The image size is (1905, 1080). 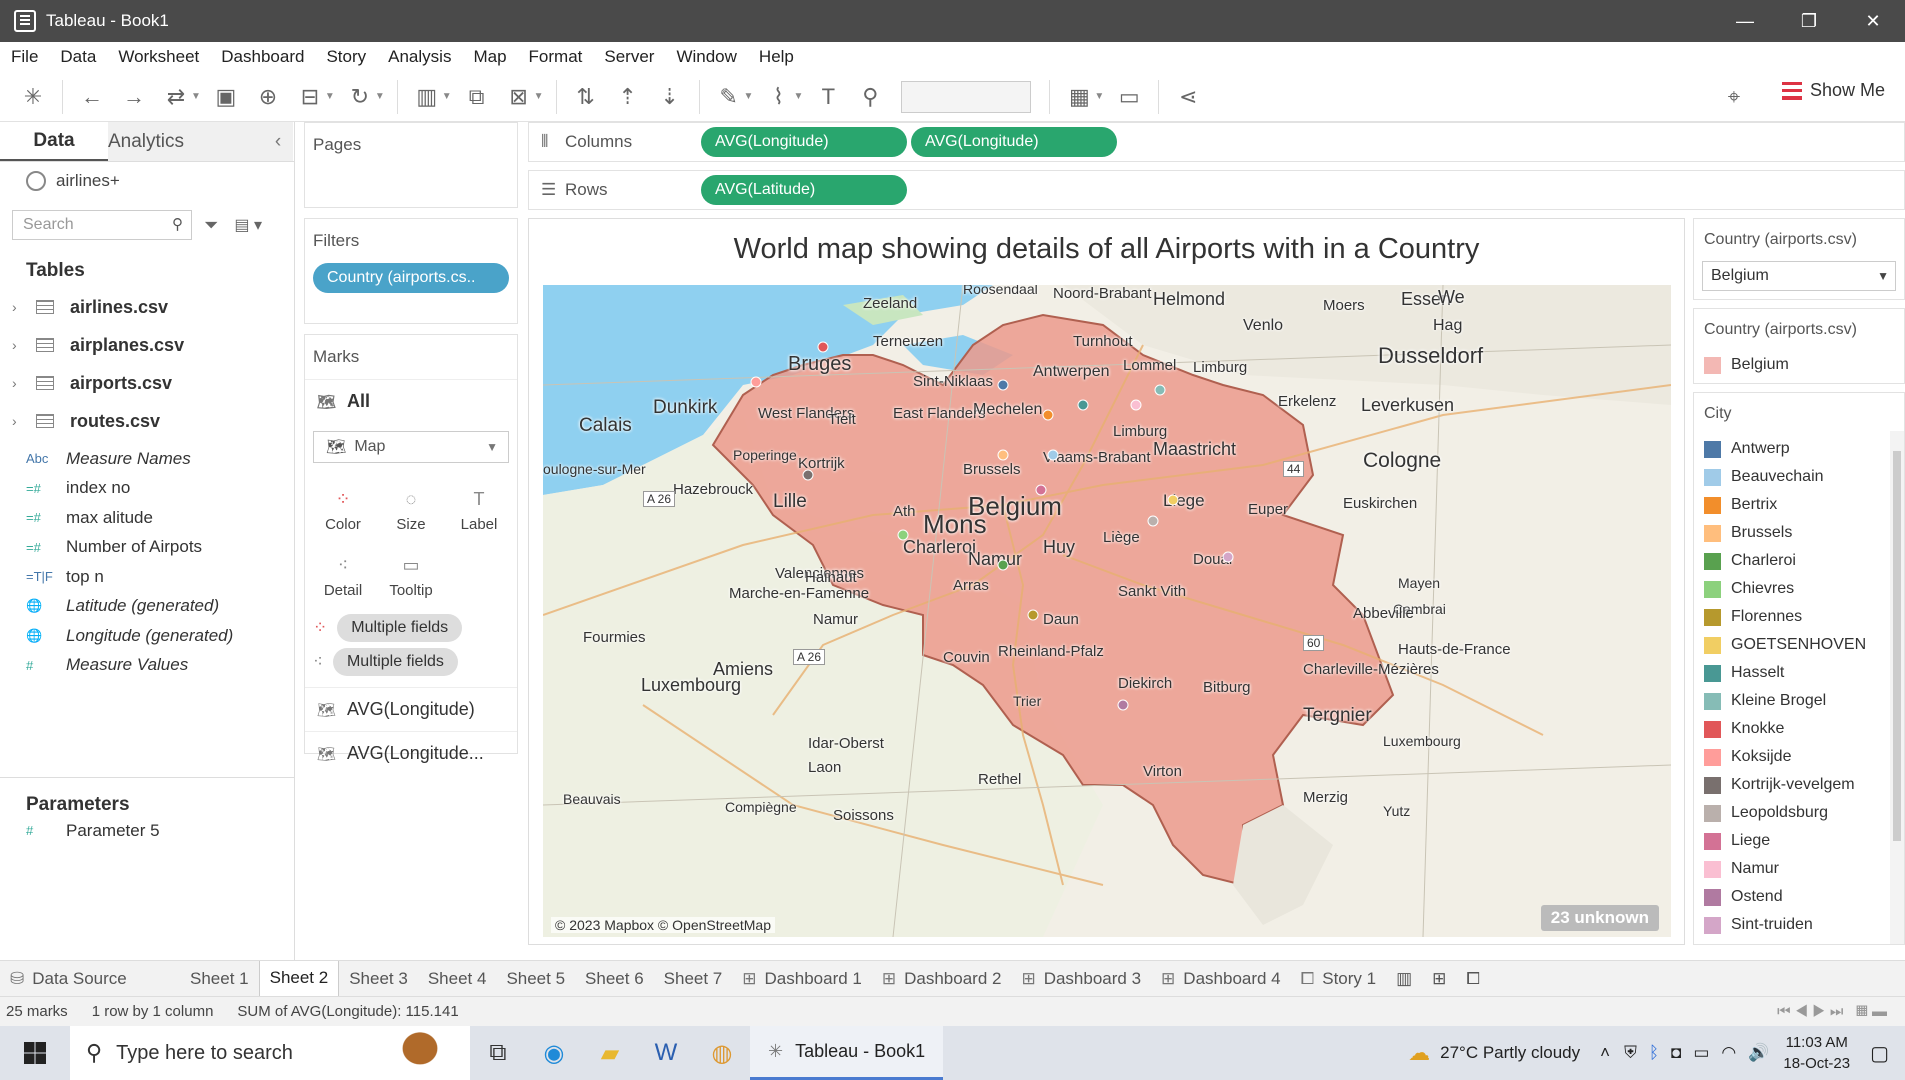 I want to click on legend-item: Kleine Brogel, so click(x=1799, y=701).